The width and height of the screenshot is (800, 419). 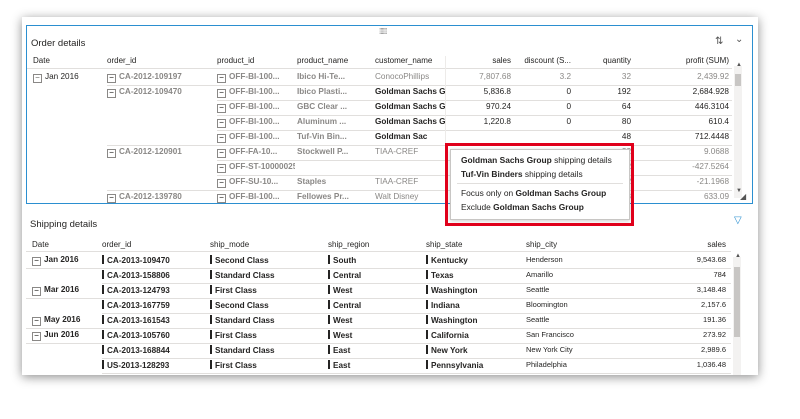 What do you see at coordinates (475, 260) in the screenshot?
I see `table-cell: Kentucky` at bounding box center [475, 260].